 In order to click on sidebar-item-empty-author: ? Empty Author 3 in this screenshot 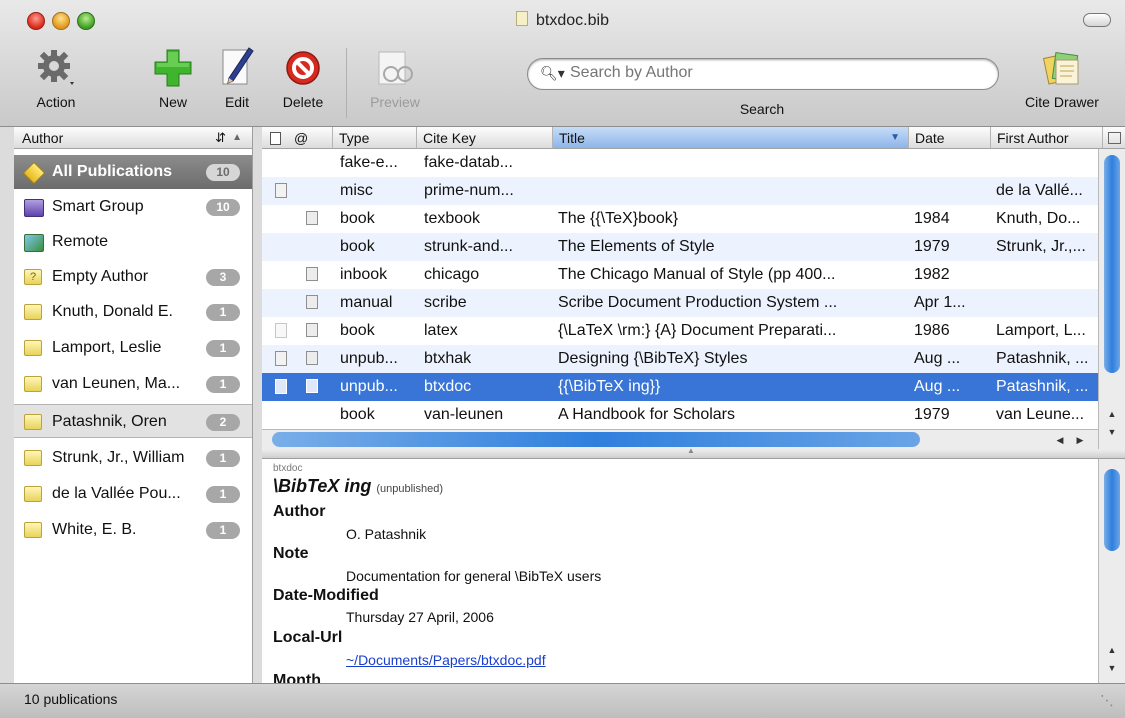, I will do `click(133, 277)`.